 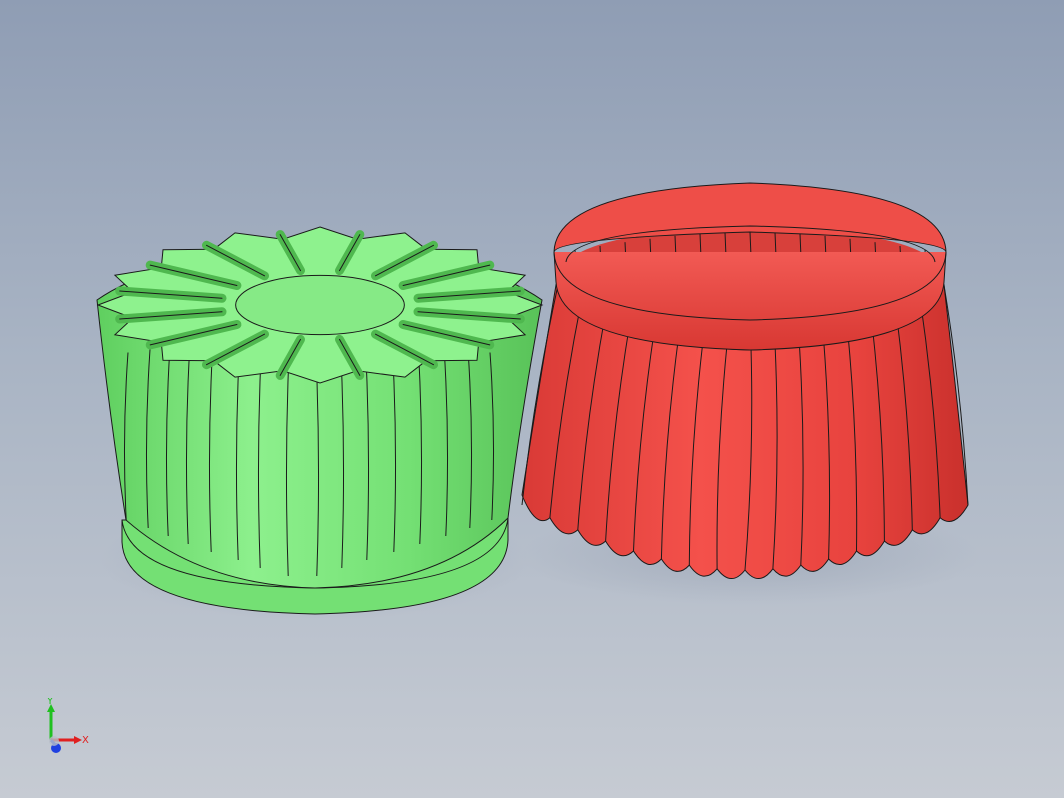 What do you see at coordinates (85, 740) in the screenshot?
I see `x-axis-label: X` at bounding box center [85, 740].